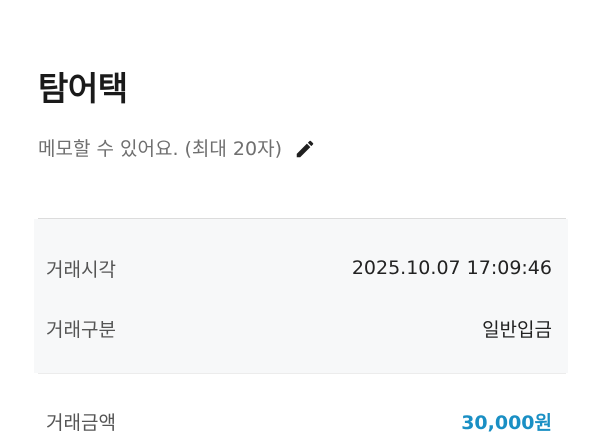  What do you see at coordinates (506, 422) in the screenshot?
I see `transaction-amount-value: 30,000원` at bounding box center [506, 422].